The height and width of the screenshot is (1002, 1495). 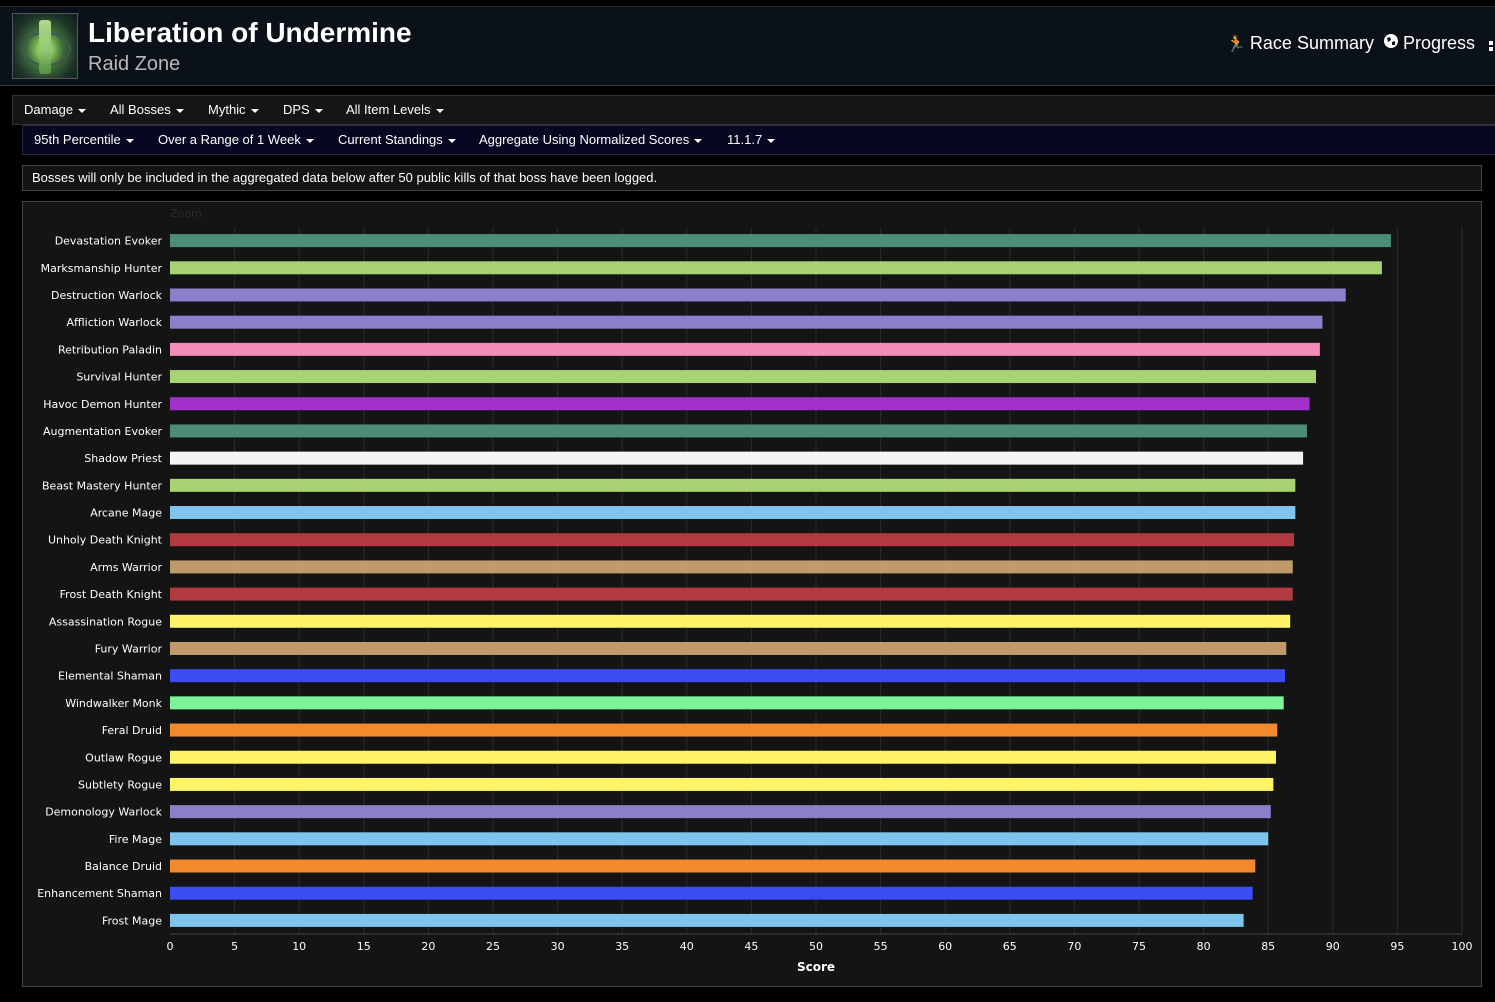 What do you see at coordinates (1333, 946) in the screenshot?
I see `x-tick-label: 90` at bounding box center [1333, 946].